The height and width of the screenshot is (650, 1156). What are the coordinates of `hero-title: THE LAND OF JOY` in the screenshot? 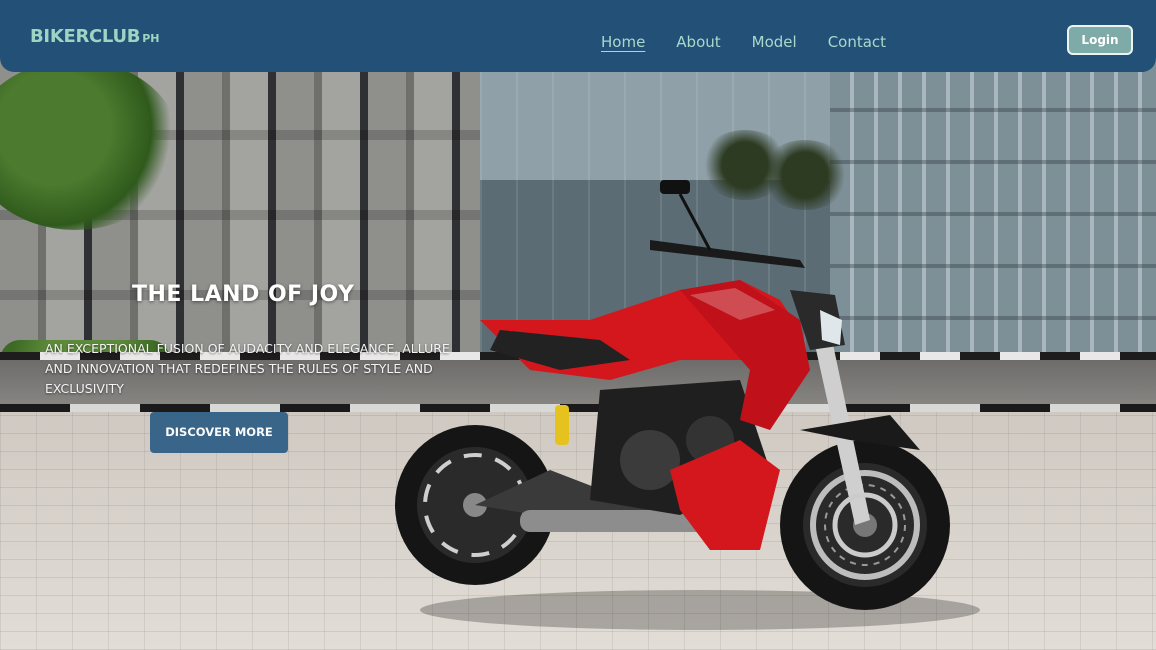 It's located at (243, 294).